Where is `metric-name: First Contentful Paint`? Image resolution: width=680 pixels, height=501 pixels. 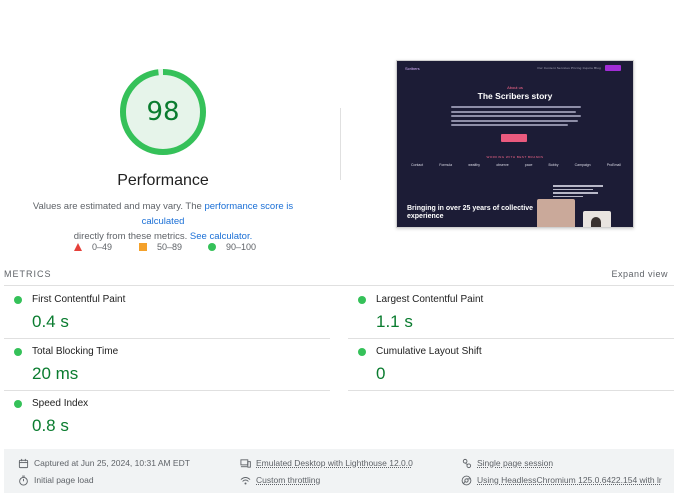
metric-name: First Contentful Paint is located at coordinates (79, 299).